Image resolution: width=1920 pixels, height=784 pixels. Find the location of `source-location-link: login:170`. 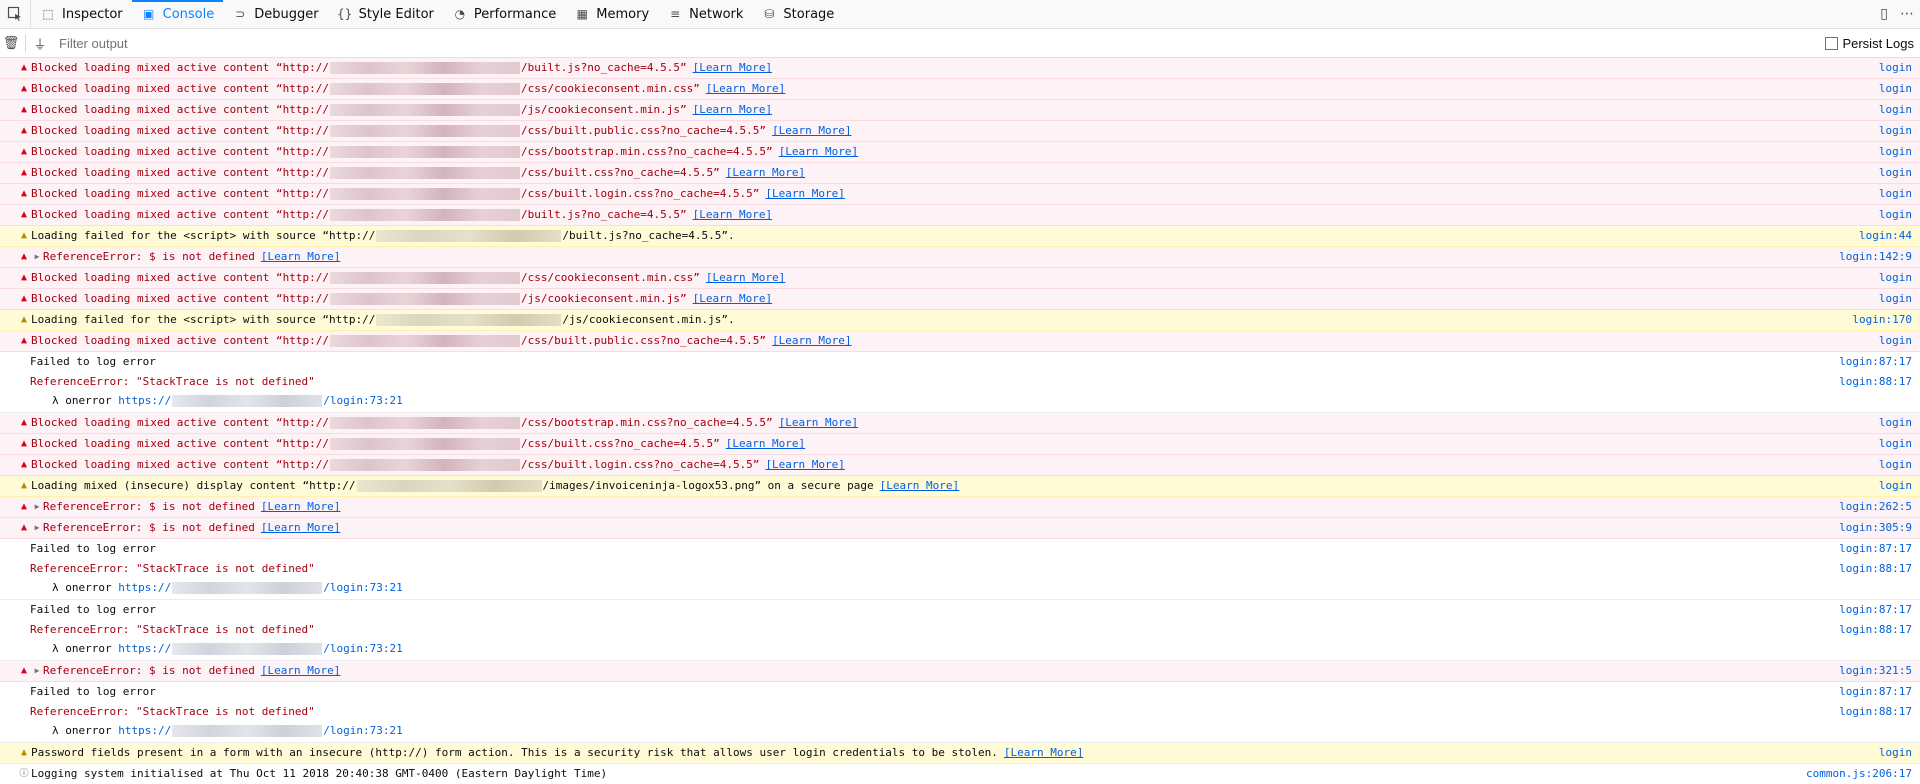

source-location-link: login:170 is located at coordinates (1882, 320).